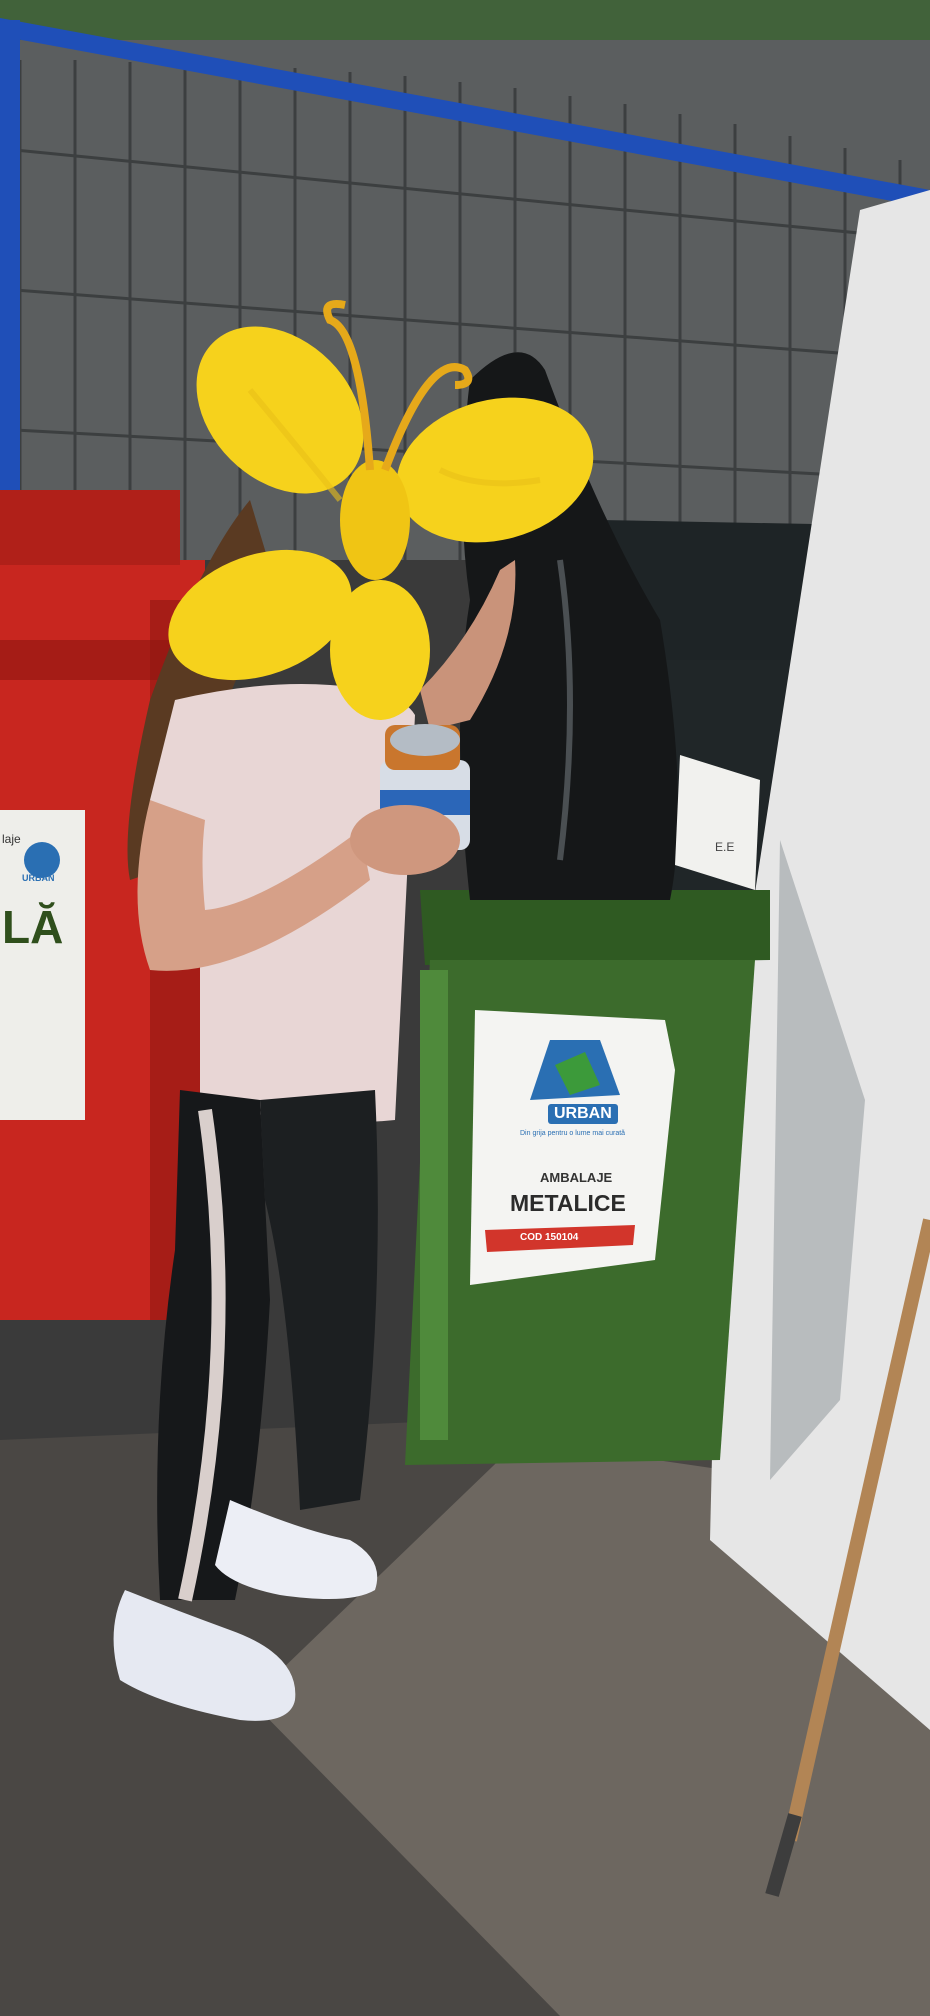  I want to click on black-label-text: E.E, so click(725, 847).